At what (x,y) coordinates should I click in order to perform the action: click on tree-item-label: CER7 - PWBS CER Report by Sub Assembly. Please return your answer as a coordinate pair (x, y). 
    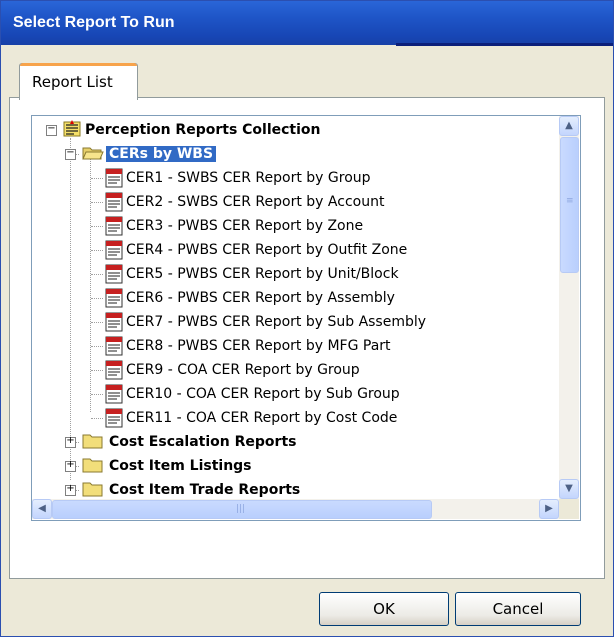
    Looking at the image, I should click on (276, 322).